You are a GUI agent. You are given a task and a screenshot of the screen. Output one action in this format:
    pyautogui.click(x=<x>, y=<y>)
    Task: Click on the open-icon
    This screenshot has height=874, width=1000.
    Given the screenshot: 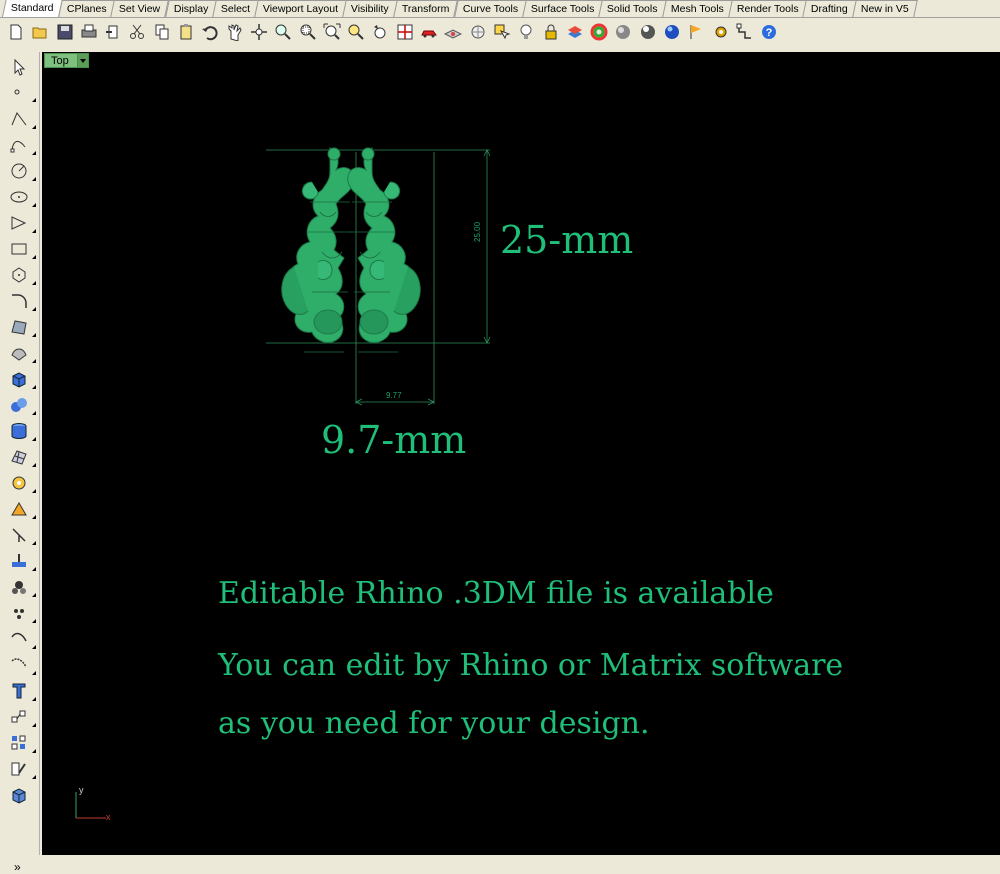 What is the action you would take?
    pyautogui.click(x=40, y=32)
    